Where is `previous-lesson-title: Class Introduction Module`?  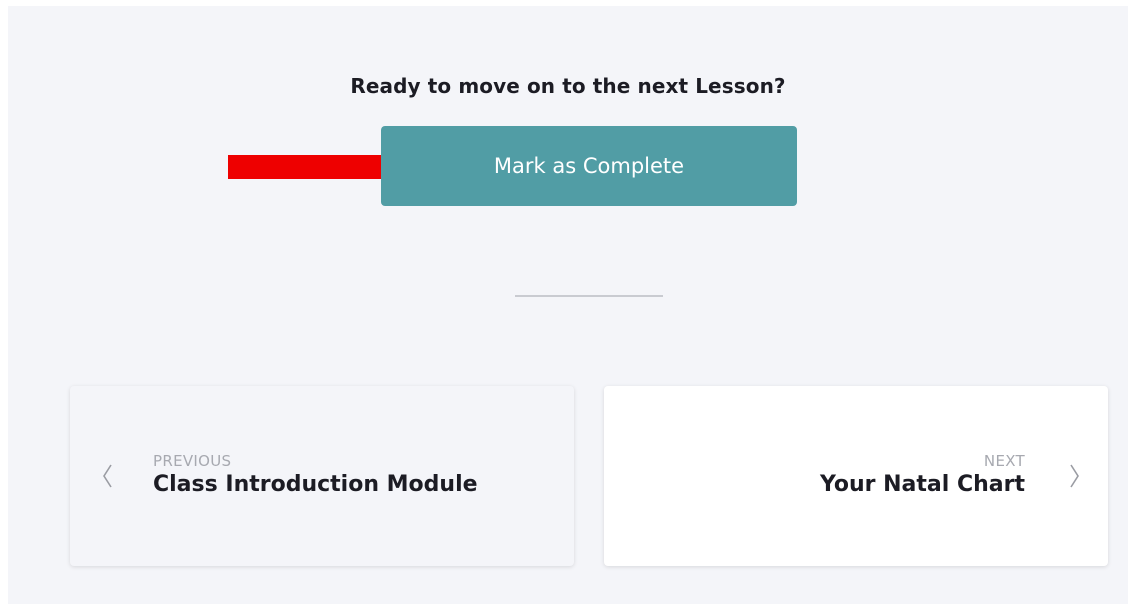 previous-lesson-title: Class Introduction Module is located at coordinates (315, 484).